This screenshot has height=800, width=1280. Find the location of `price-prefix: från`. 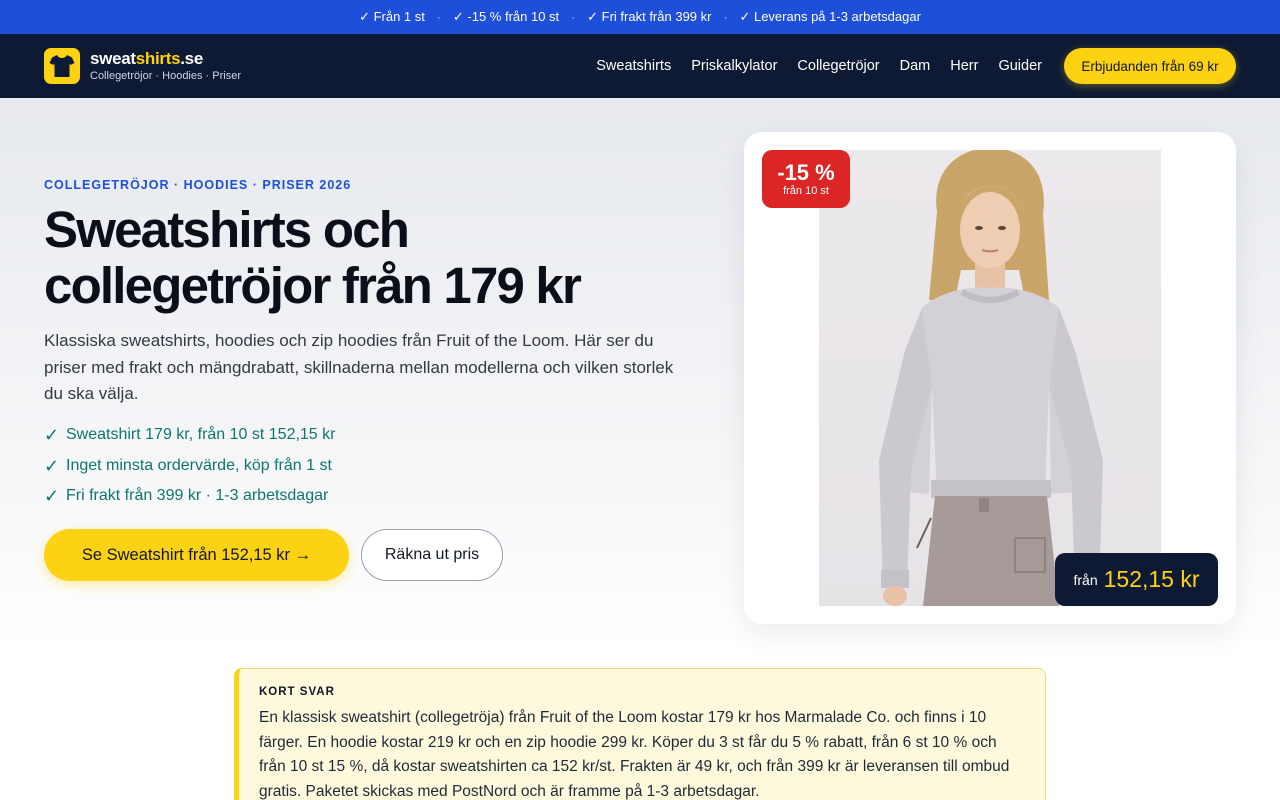

price-prefix: från is located at coordinates (1085, 579).